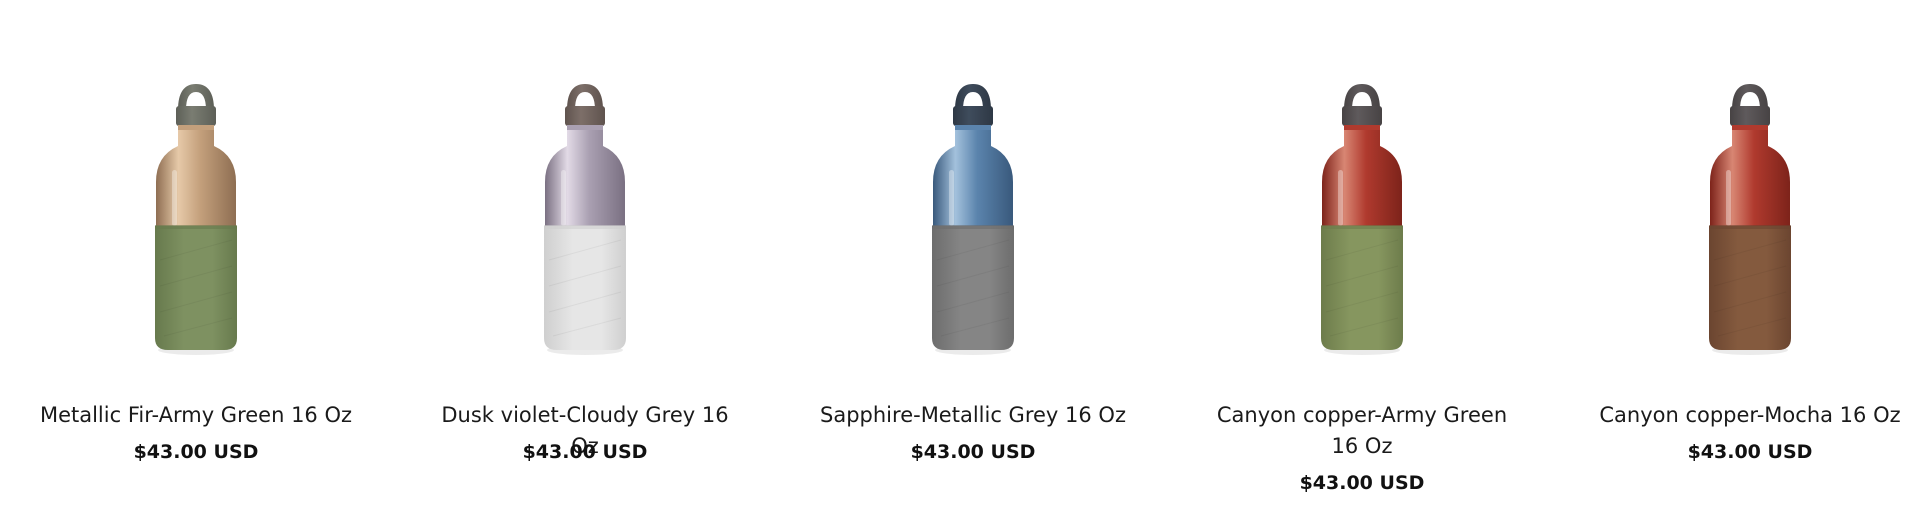 The image size is (1920, 514). Describe the element at coordinates (1362, 431) in the screenshot. I see `product-title: Canyon copper-Army Green 16 Oz` at that location.